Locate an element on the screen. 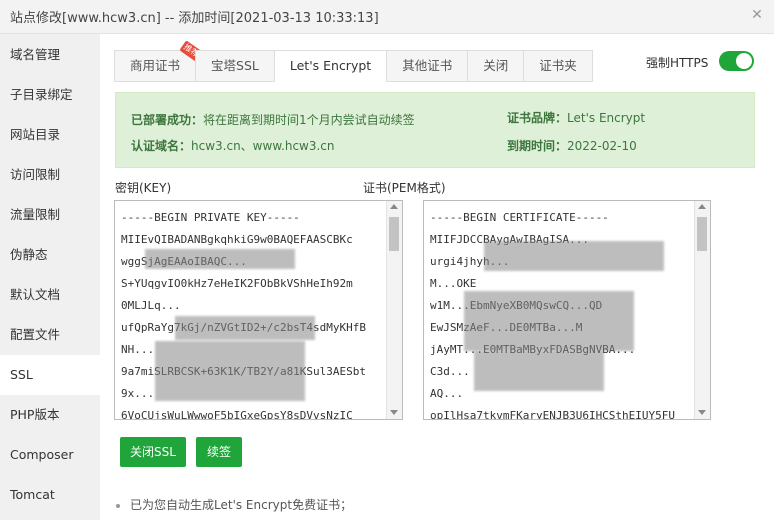  cert-domain-key: 认证域名： is located at coordinates (161, 146).